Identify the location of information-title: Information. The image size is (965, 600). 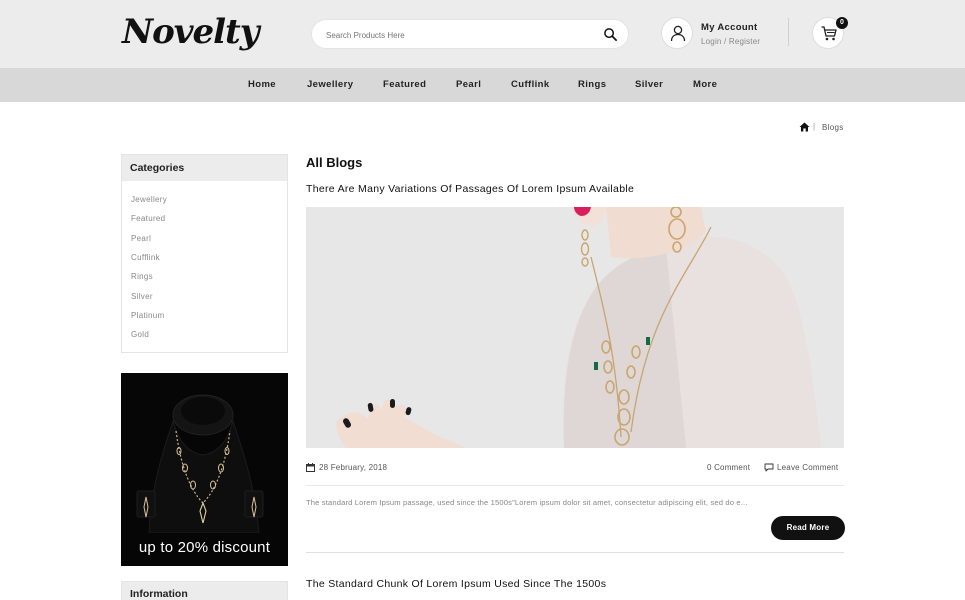
(159, 594).